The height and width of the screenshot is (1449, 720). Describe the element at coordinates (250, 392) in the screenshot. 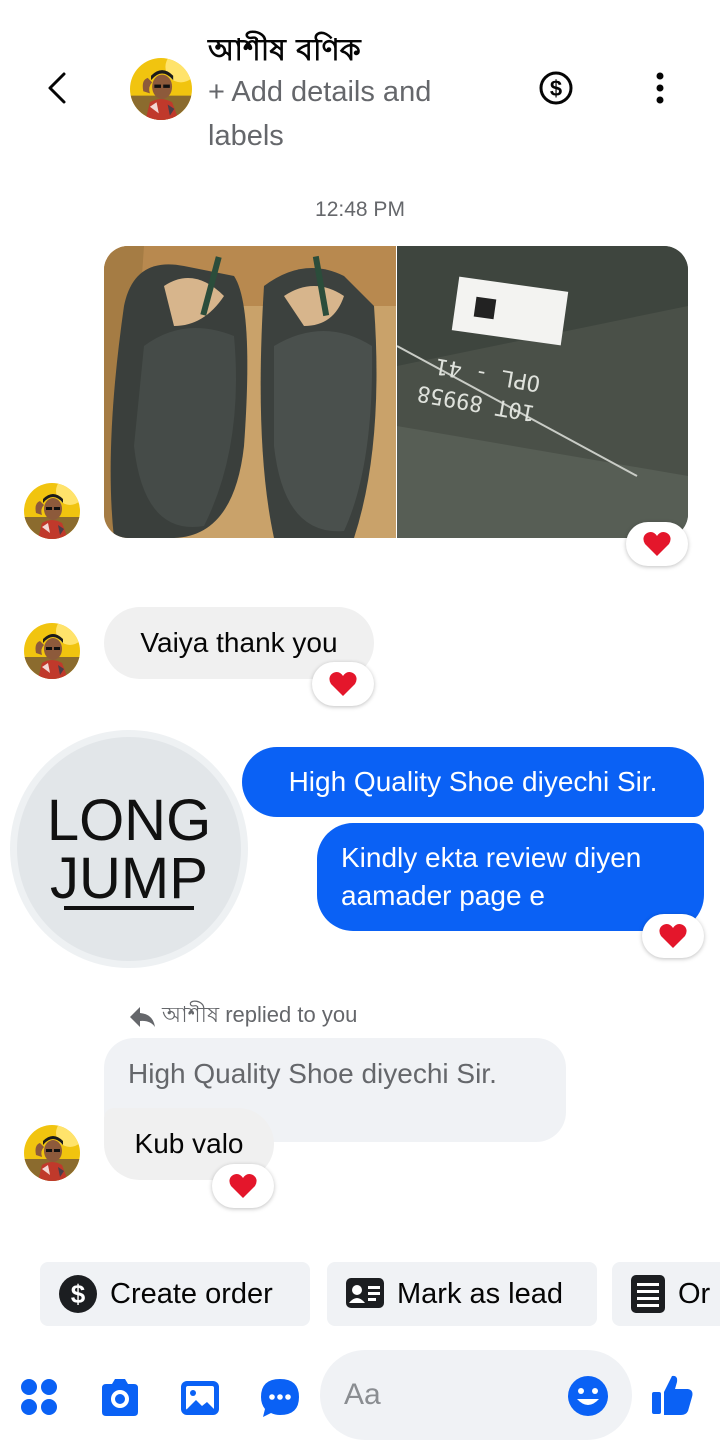

I see `shoe-photo` at that location.